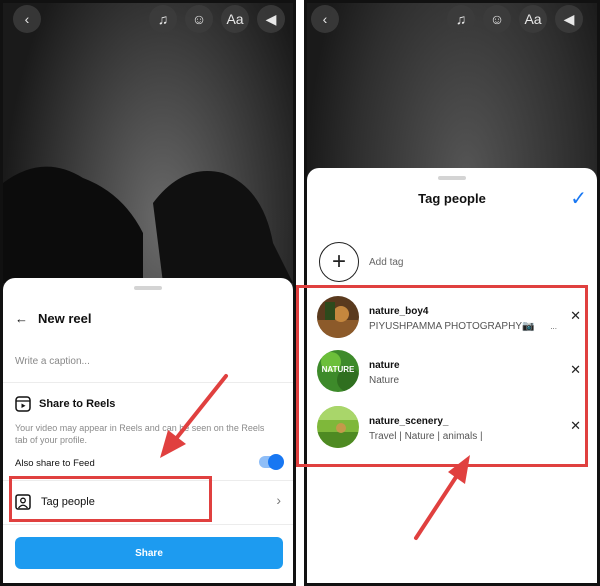  What do you see at coordinates (23, 404) in the screenshot?
I see `reels-icon` at bounding box center [23, 404].